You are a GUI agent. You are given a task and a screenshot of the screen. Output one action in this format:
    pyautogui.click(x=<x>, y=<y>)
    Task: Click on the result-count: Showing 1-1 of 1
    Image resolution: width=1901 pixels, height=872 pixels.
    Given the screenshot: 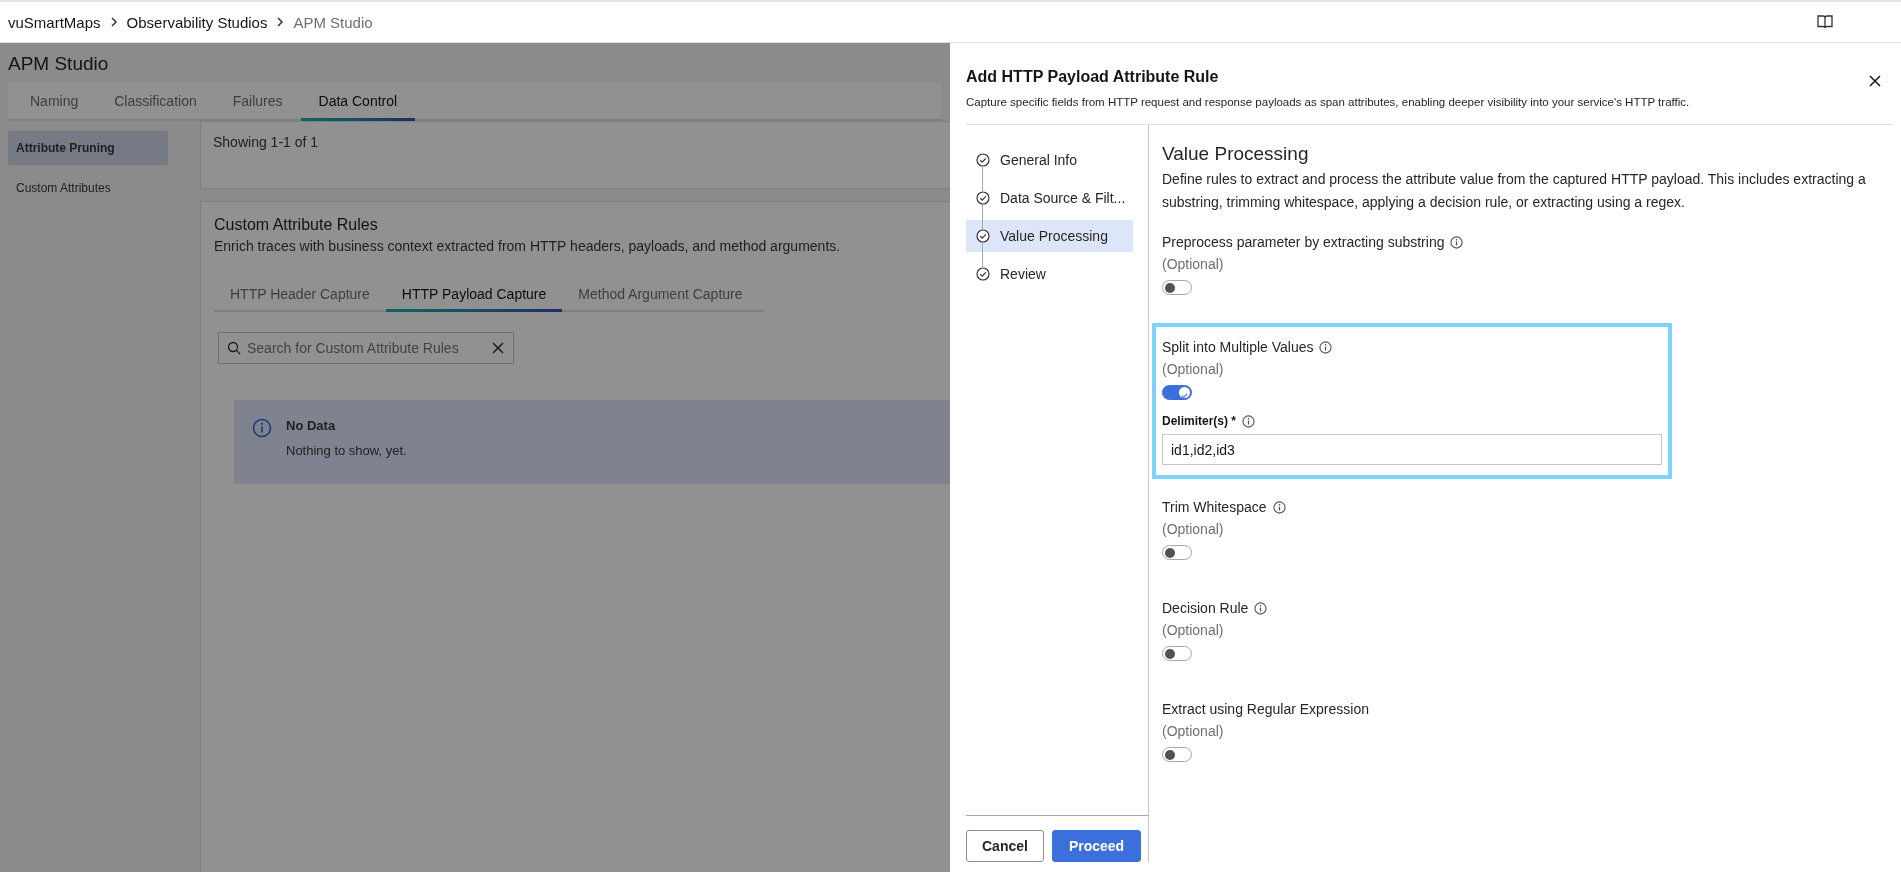 What is the action you would take?
    pyautogui.click(x=266, y=142)
    